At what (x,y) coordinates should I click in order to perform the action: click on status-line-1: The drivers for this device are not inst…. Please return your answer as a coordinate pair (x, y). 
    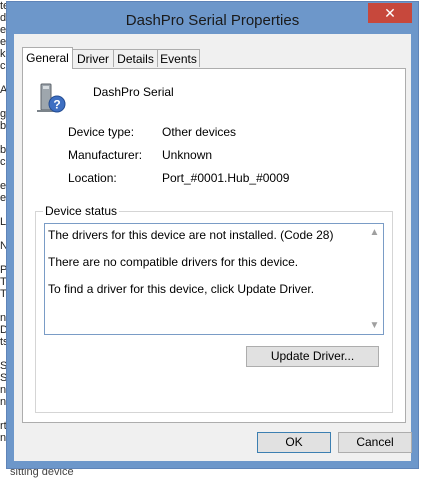
    Looking at the image, I should click on (191, 235).